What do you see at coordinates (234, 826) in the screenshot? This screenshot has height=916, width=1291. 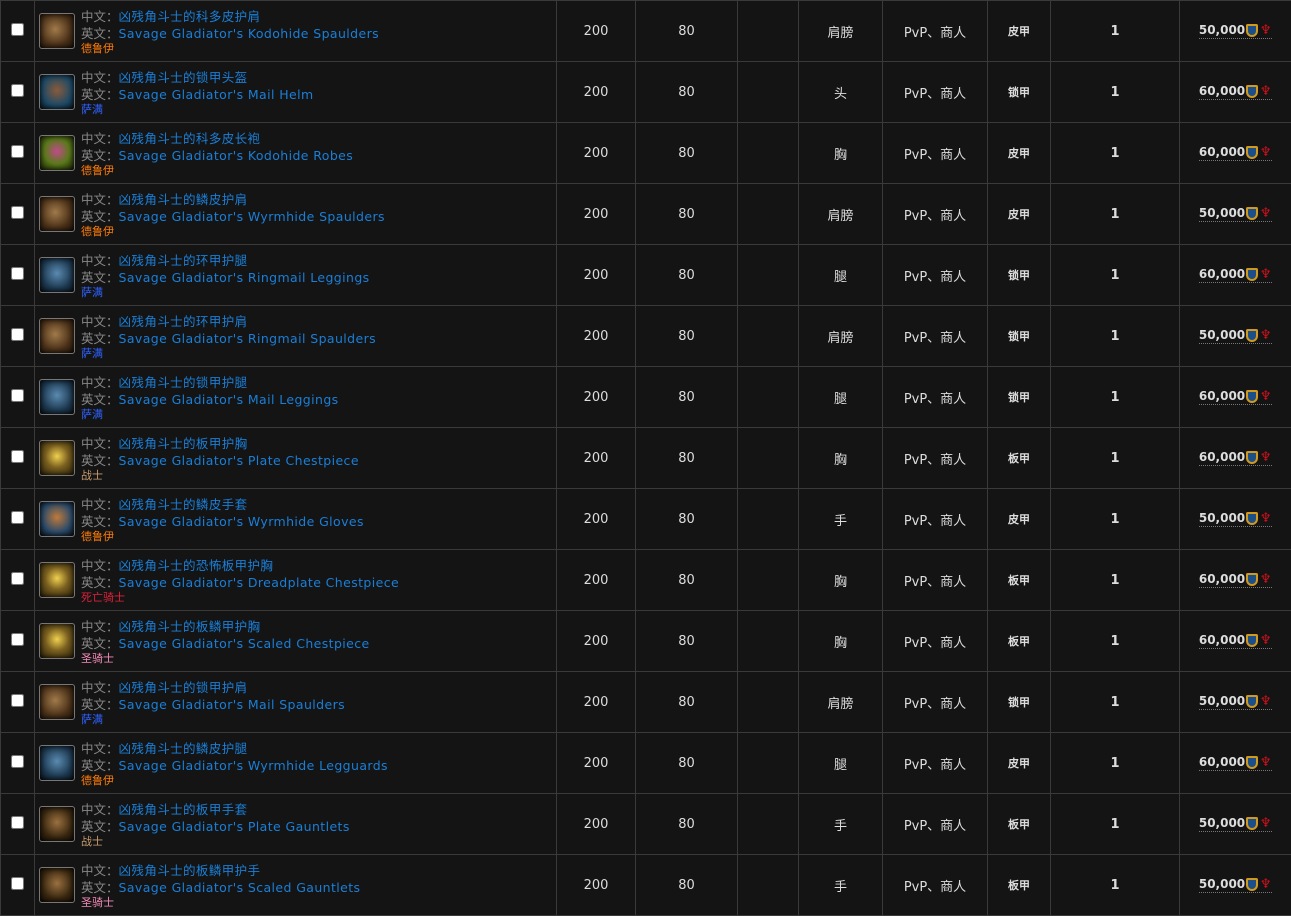 I see `item-link-english: Savage Gladiator's Plate Gauntlets` at bounding box center [234, 826].